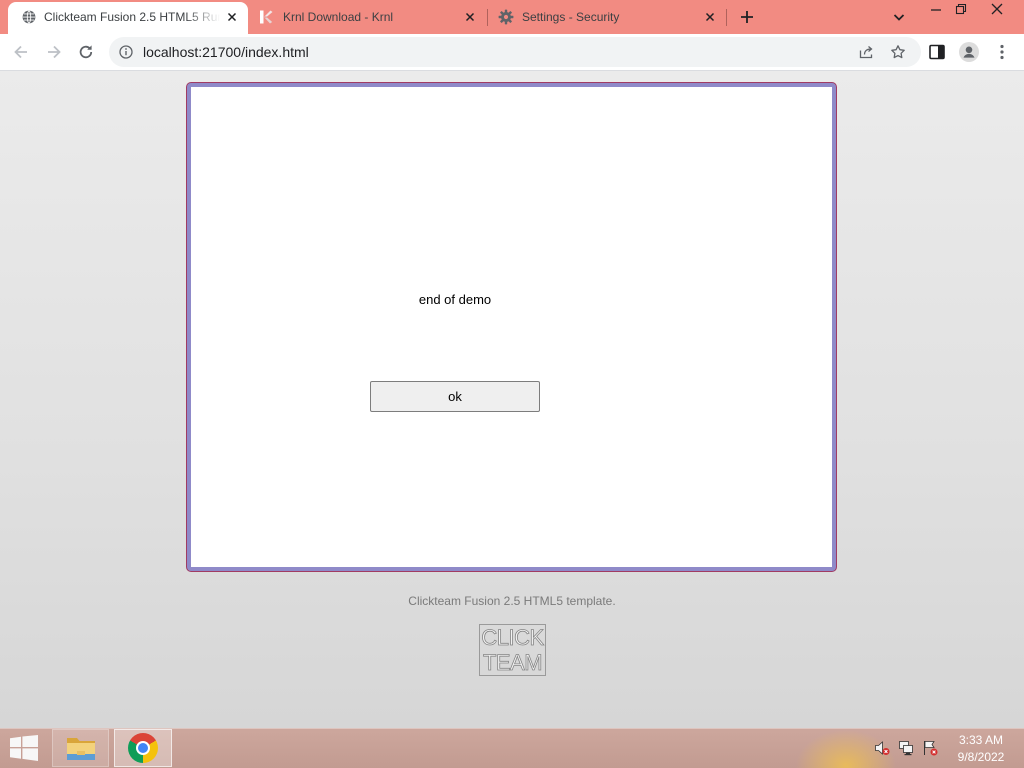 This screenshot has width=1024, height=768. I want to click on gear-icon, so click(506, 17).